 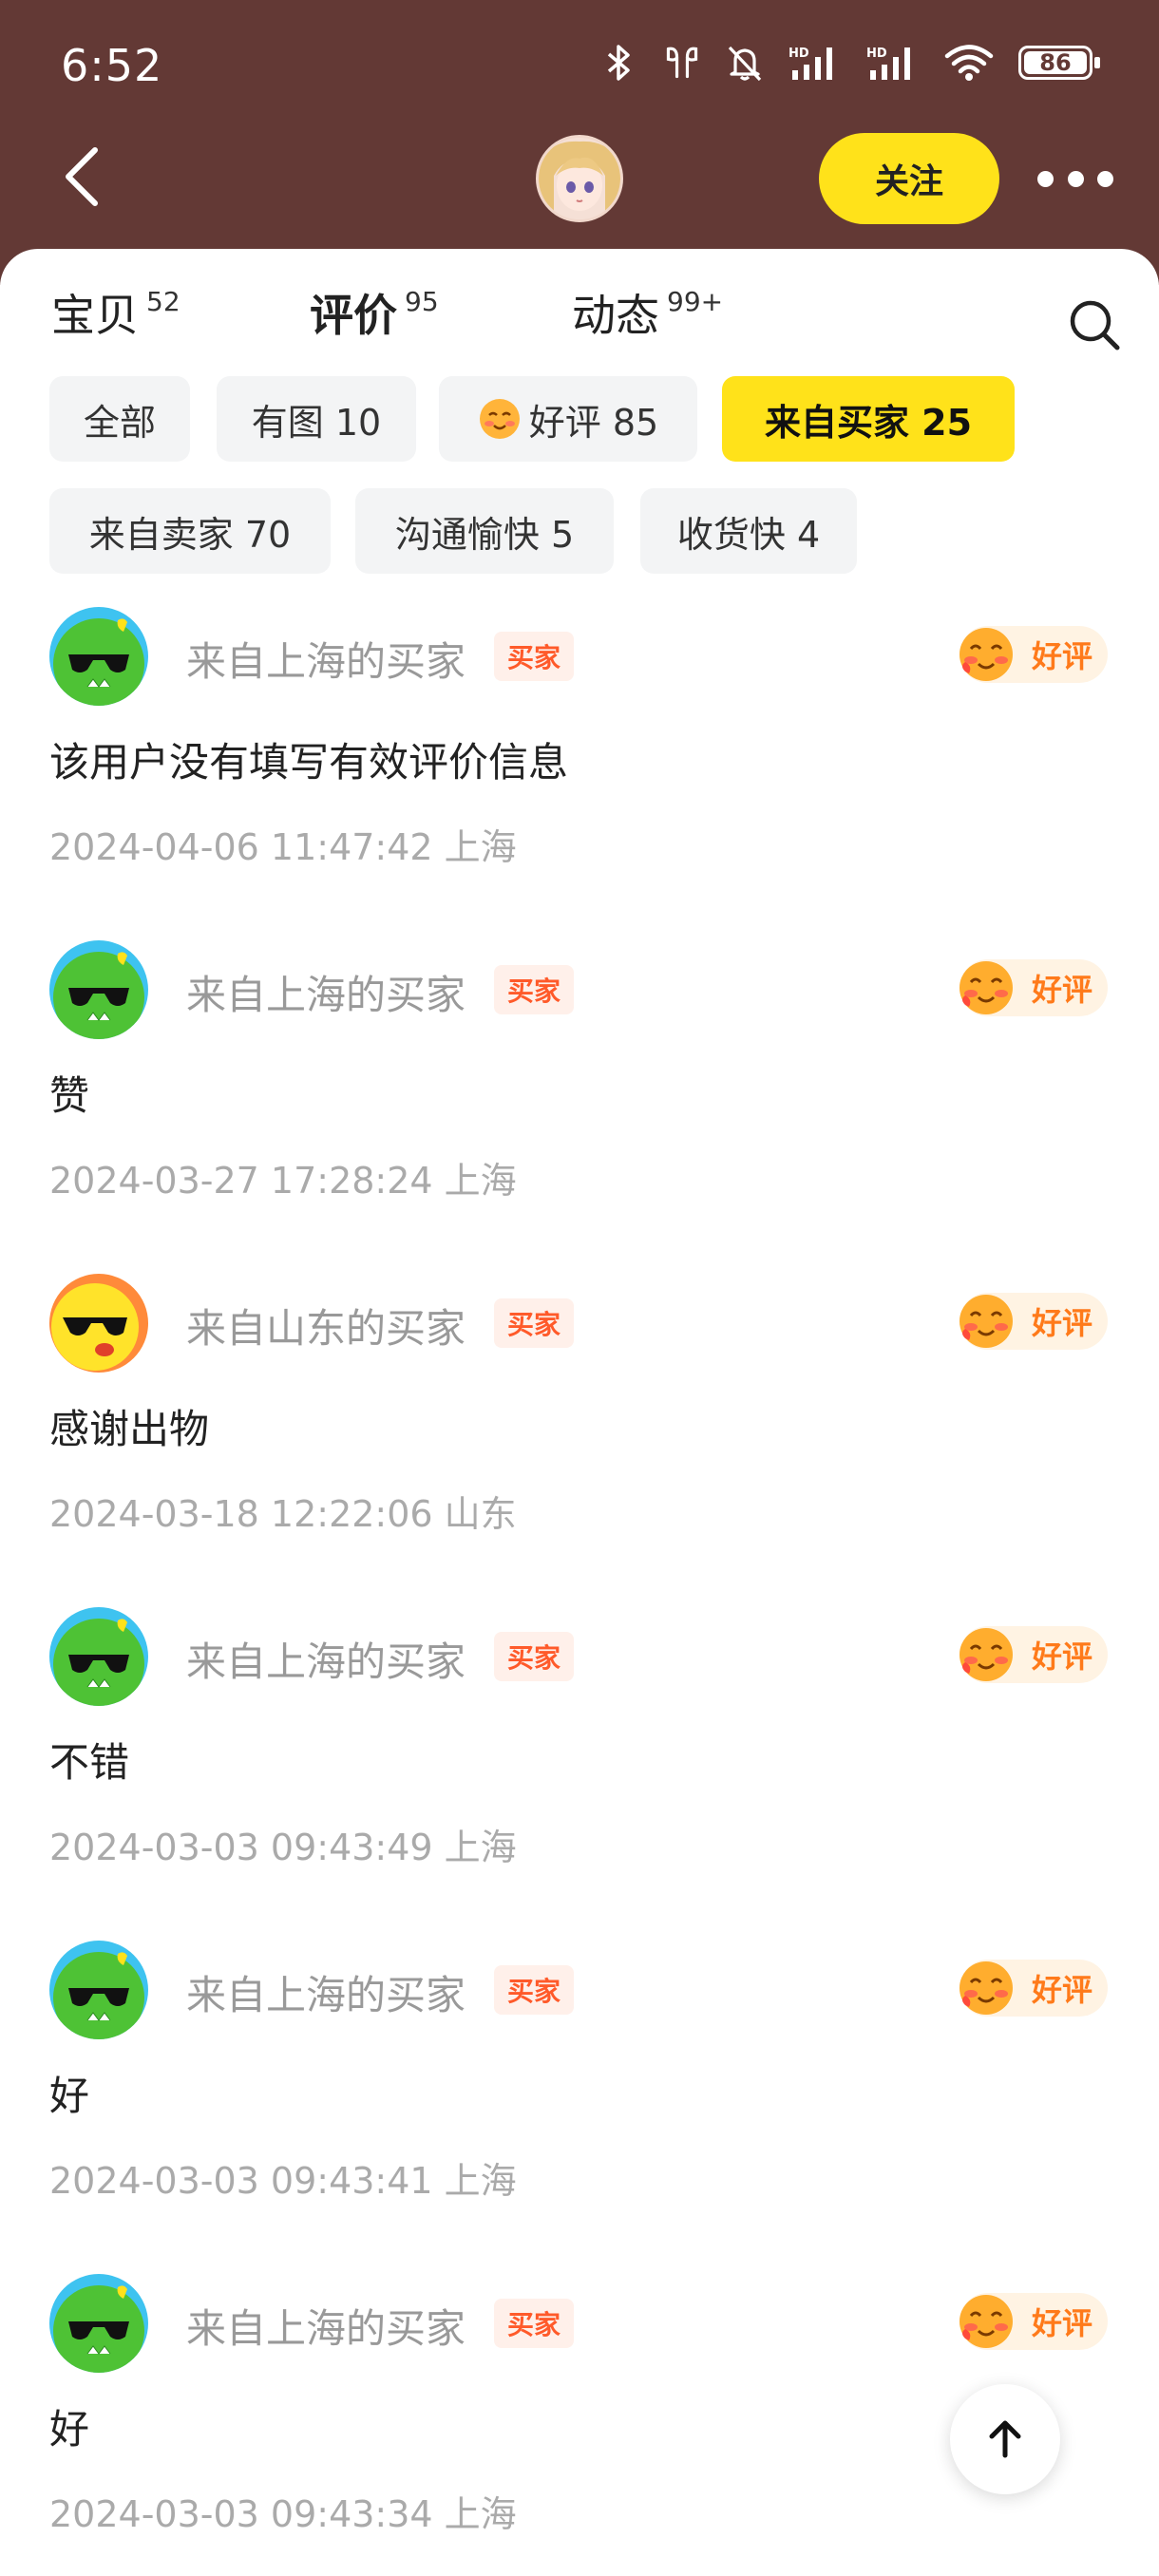 I want to click on review-text: 感谢出物, so click(x=129, y=1429).